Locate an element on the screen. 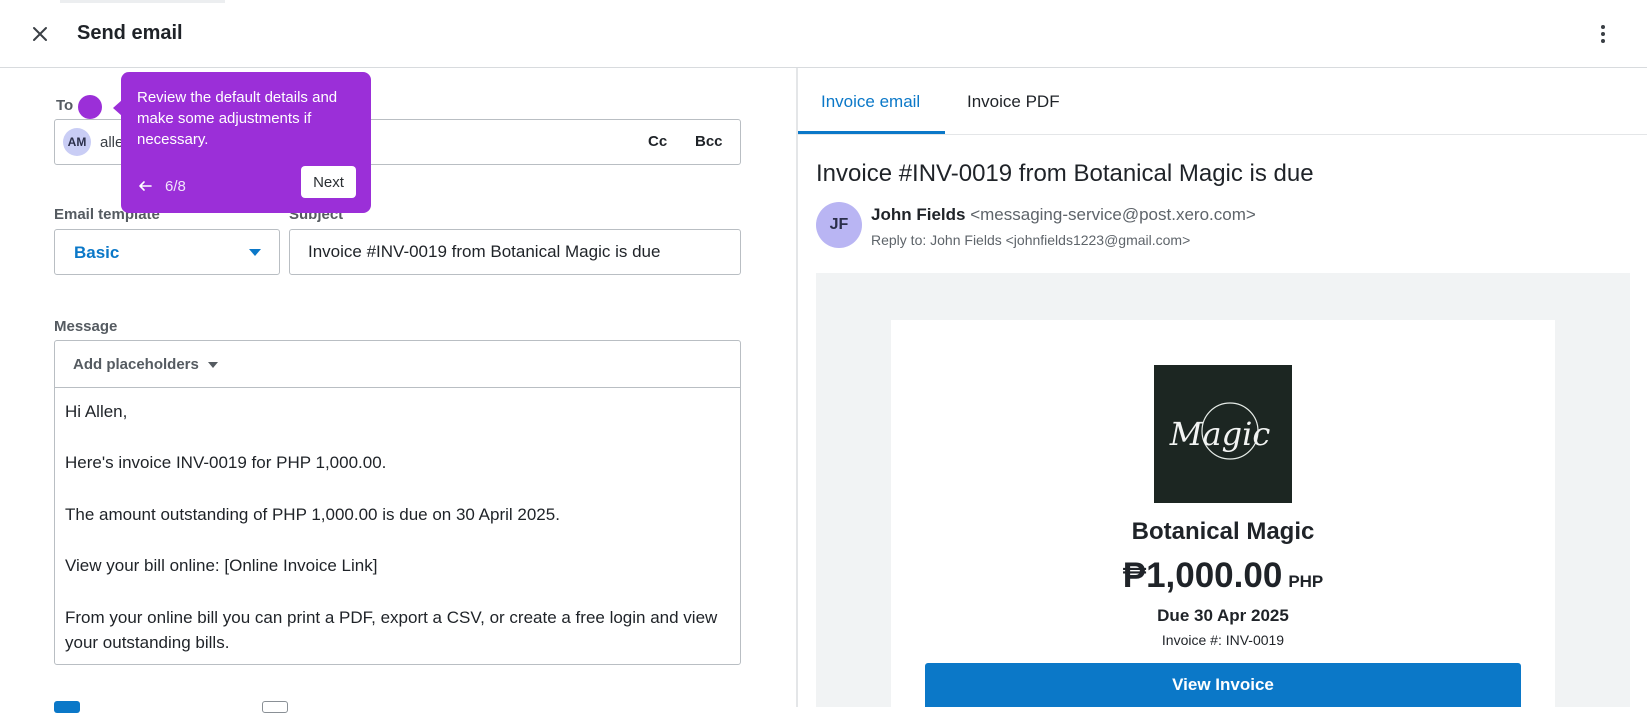 This screenshot has height=713, width=1647. recipient-chip: AM alle is located at coordinates (93, 142).